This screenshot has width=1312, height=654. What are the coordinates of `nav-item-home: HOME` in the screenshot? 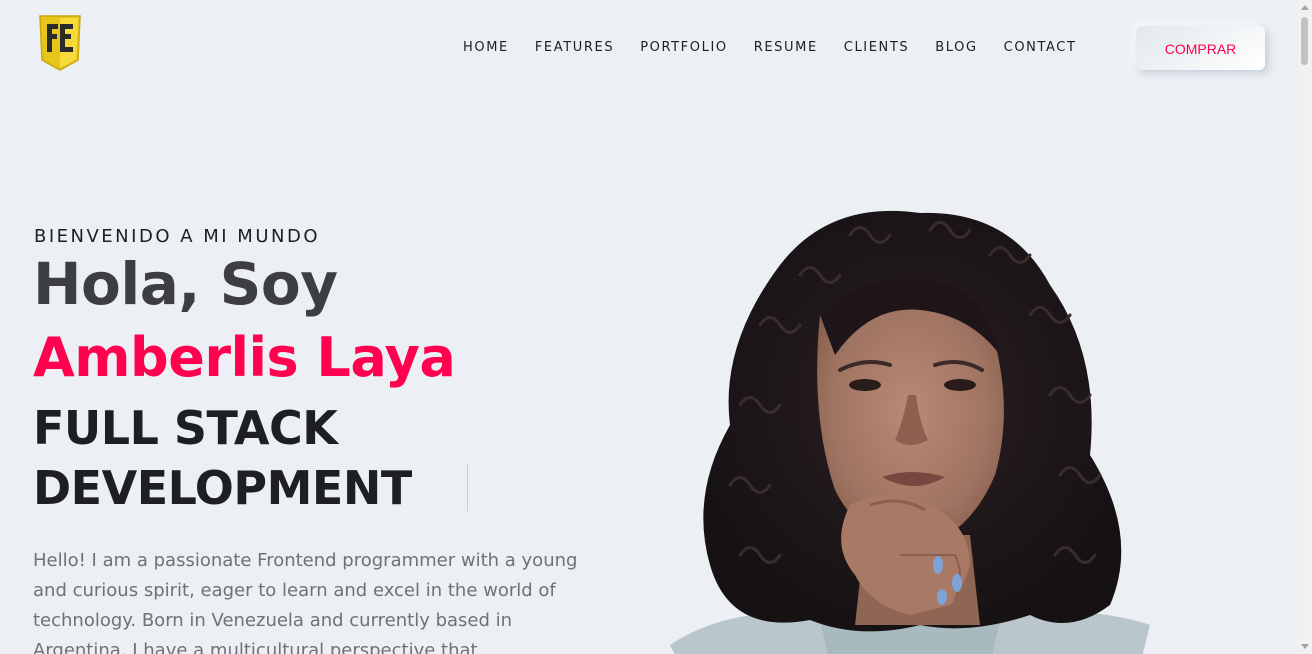 It's located at (486, 48).